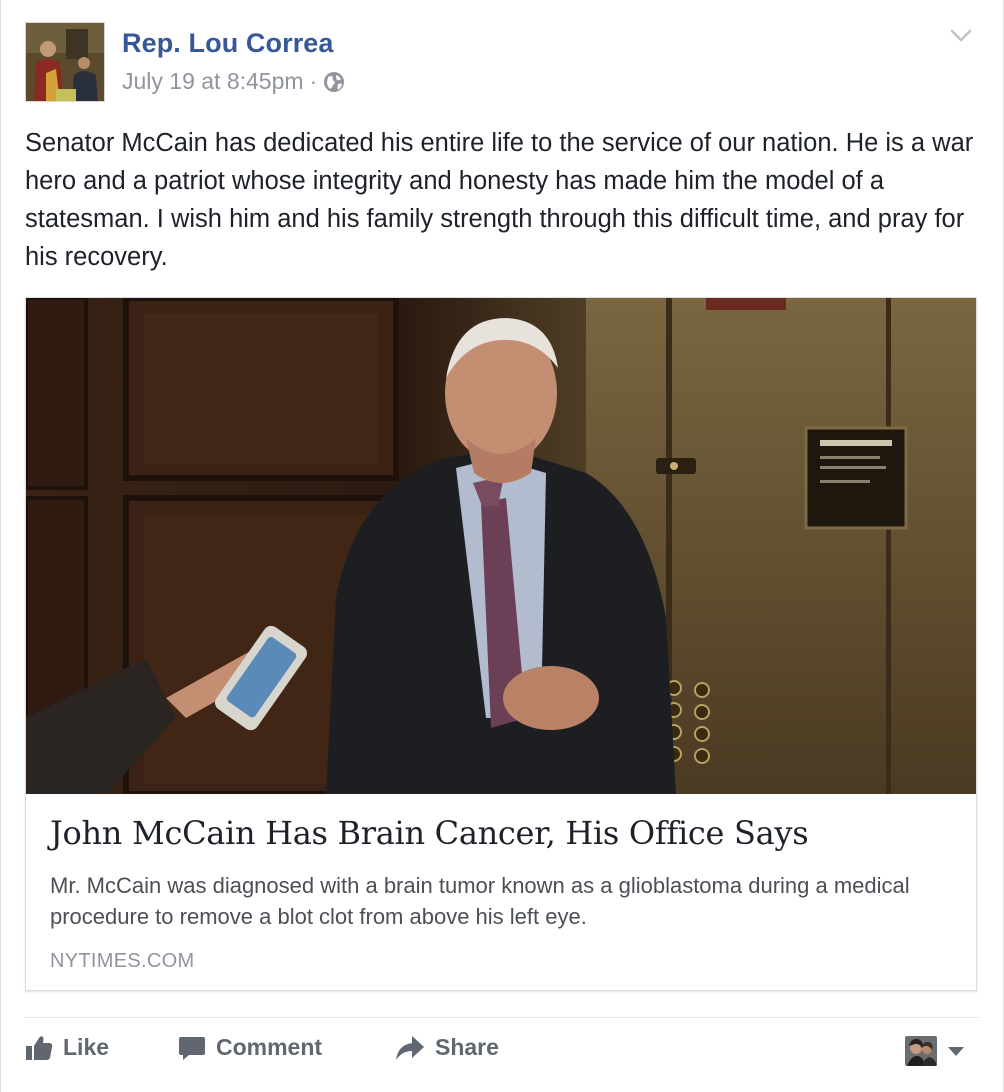 The width and height of the screenshot is (1004, 1092). Describe the element at coordinates (410, 1047) in the screenshot. I see `share-arrow-icon` at that location.